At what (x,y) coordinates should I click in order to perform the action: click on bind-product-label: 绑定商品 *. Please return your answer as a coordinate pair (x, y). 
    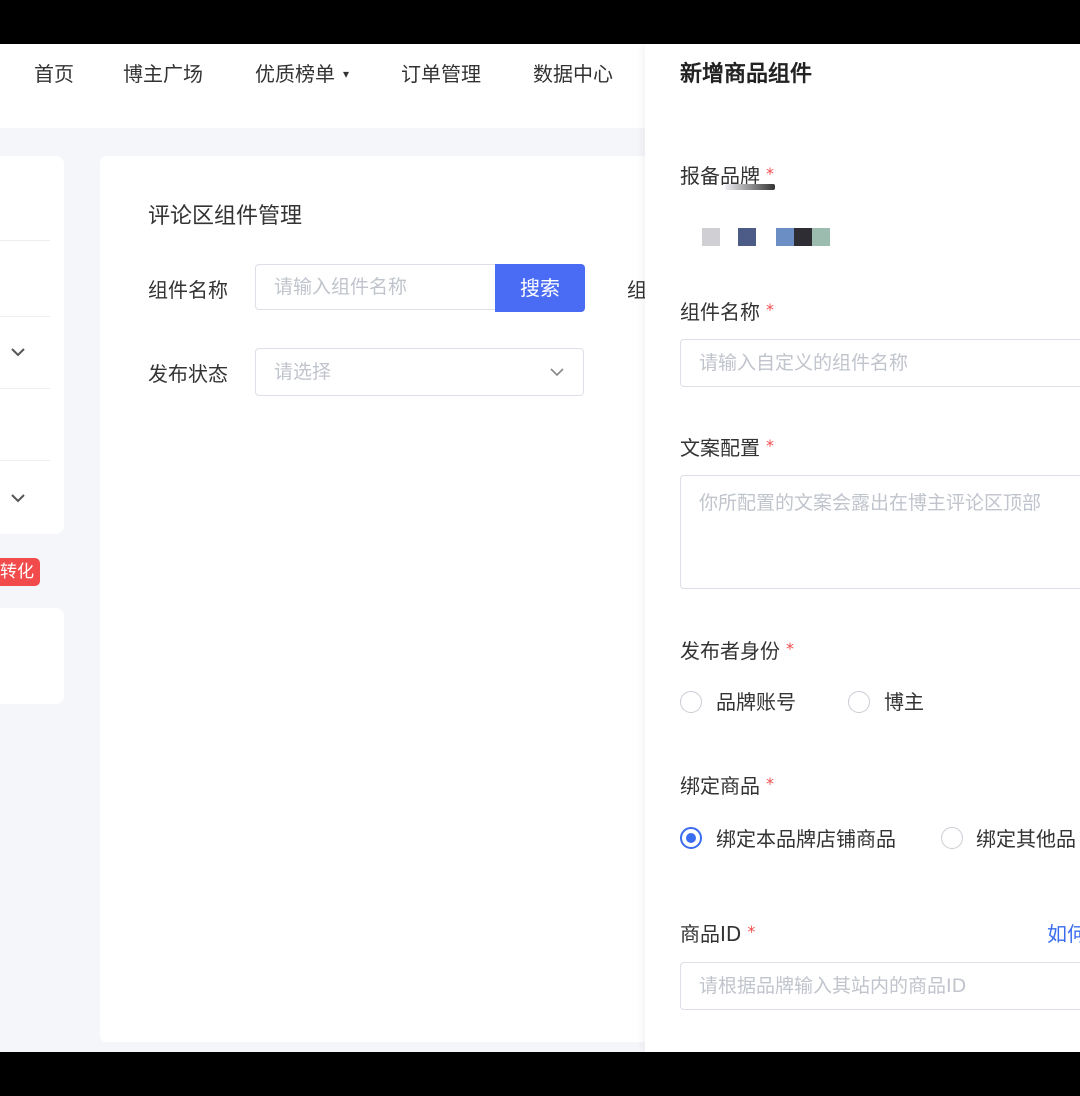
    Looking at the image, I should click on (727, 784).